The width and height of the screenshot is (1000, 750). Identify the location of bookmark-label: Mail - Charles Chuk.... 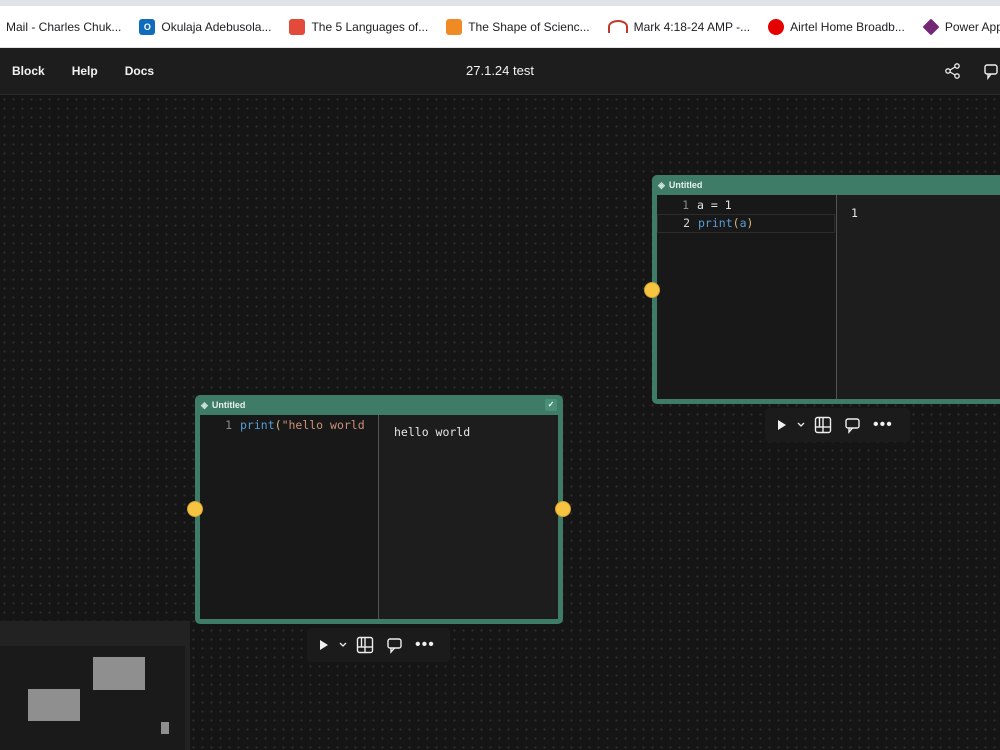
(64, 26).